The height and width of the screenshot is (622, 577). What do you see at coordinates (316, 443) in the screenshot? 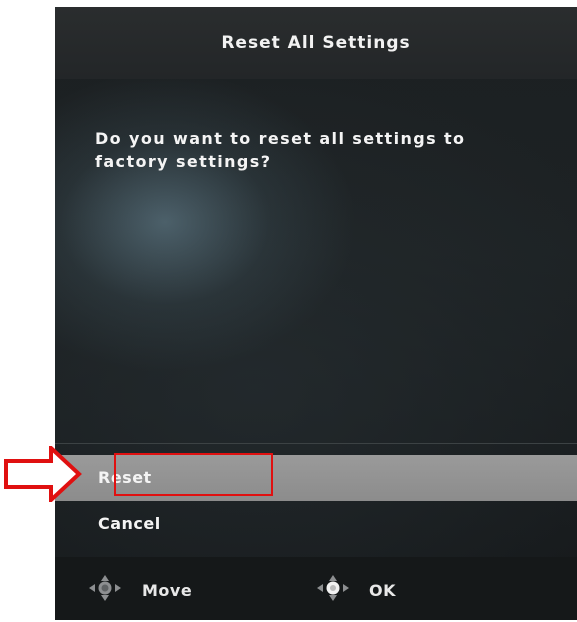
I see `divider` at bounding box center [316, 443].